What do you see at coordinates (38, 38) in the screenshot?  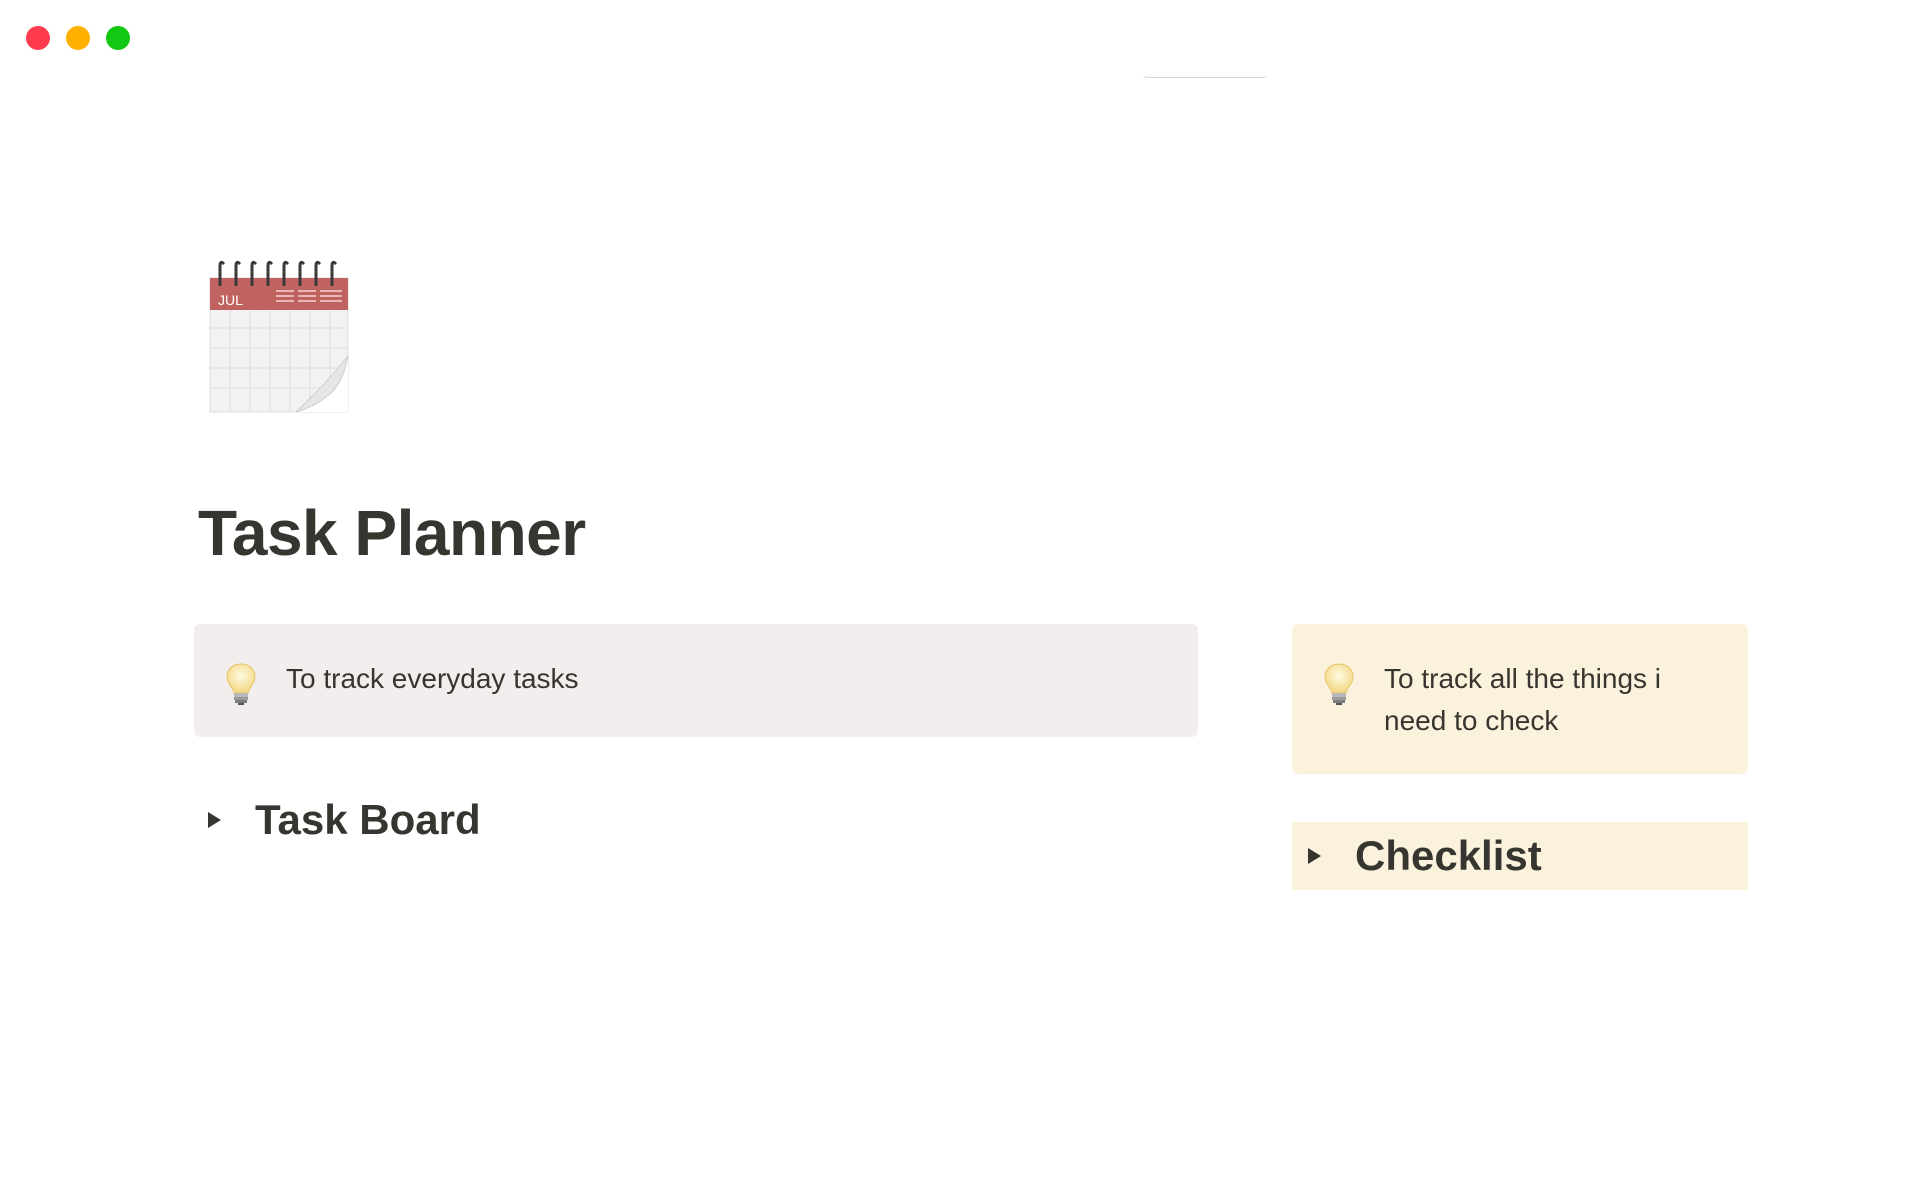 I see `close-window-button` at bounding box center [38, 38].